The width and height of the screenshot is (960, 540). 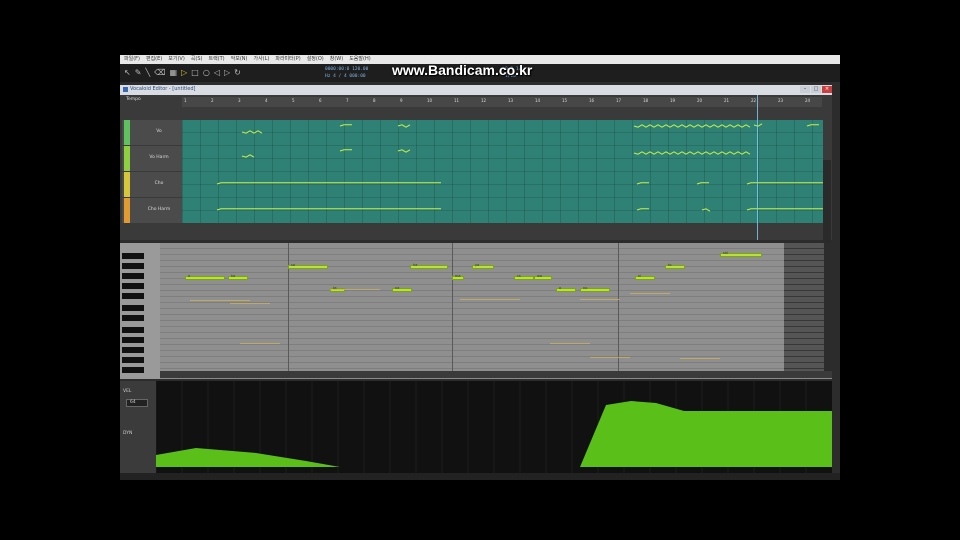 I want to click on timeline-ruler: 1 2 3 4 5 6 7 8 9 10 11 12 13 14 15 16 17 18 19 20 21 22 23 24, so click(x=502, y=102).